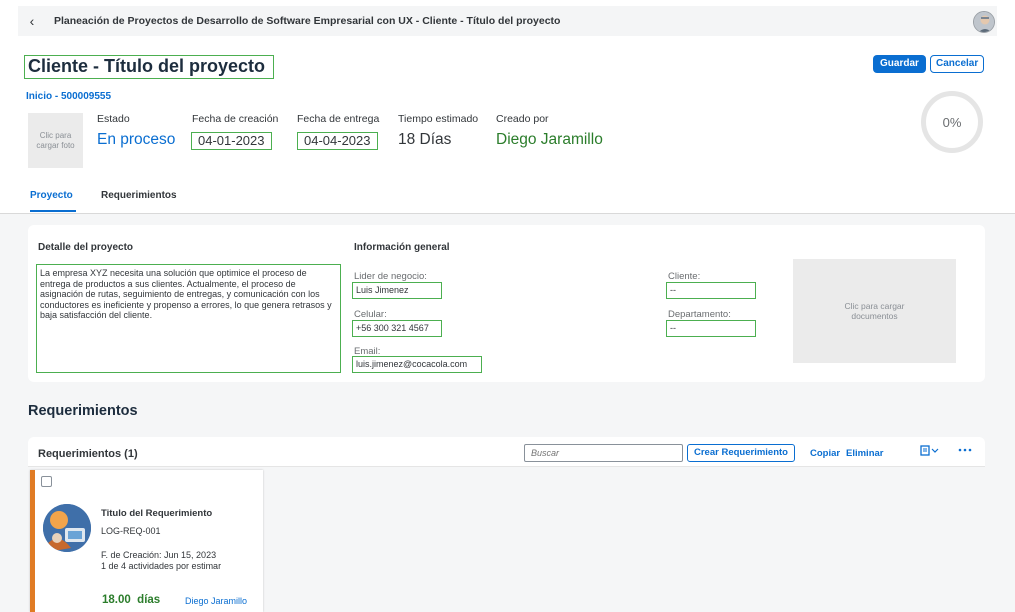  Describe the element at coordinates (32, 21) in the screenshot. I see `chevron-left-icon: ‹` at that location.